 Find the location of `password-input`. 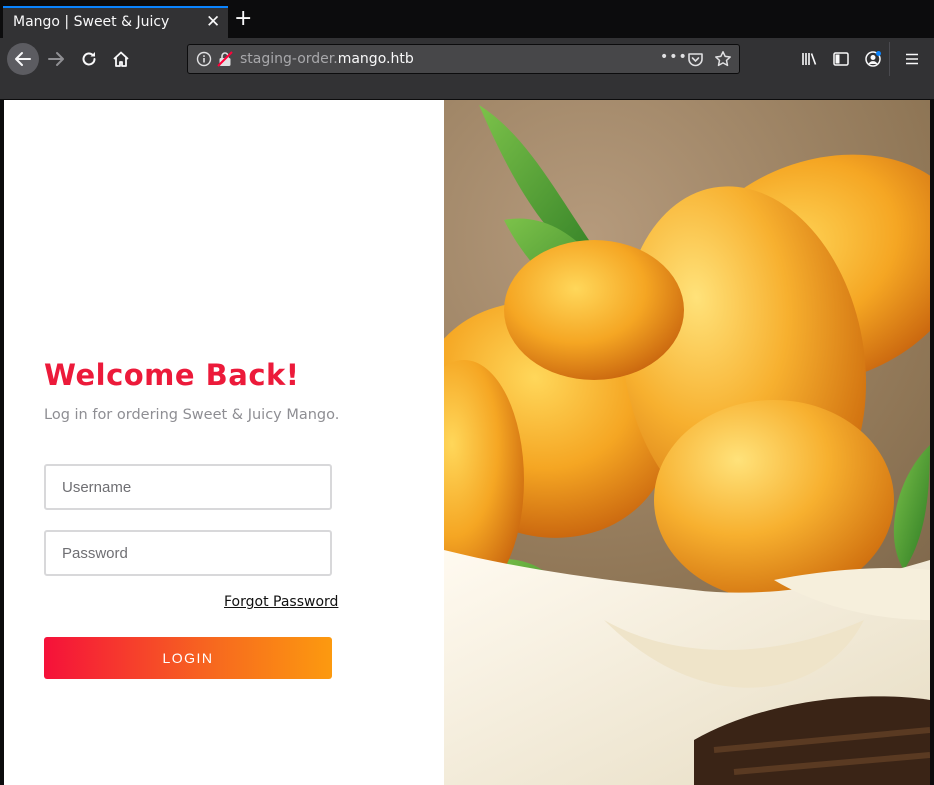

password-input is located at coordinates (188, 553).